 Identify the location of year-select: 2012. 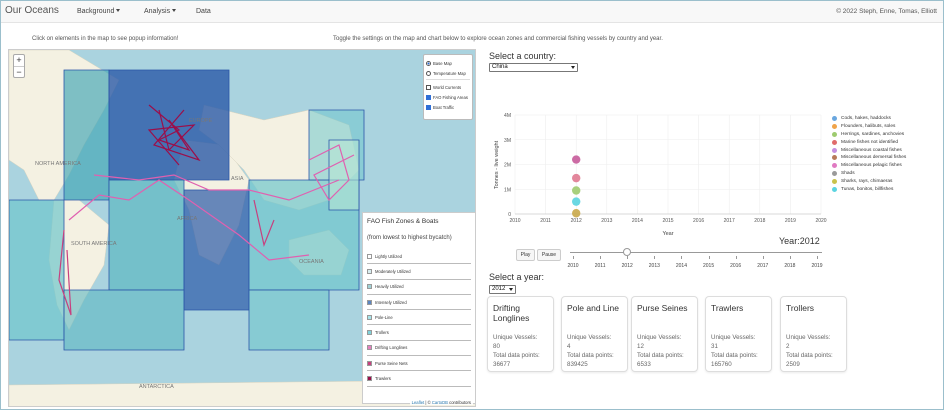
(502, 289).